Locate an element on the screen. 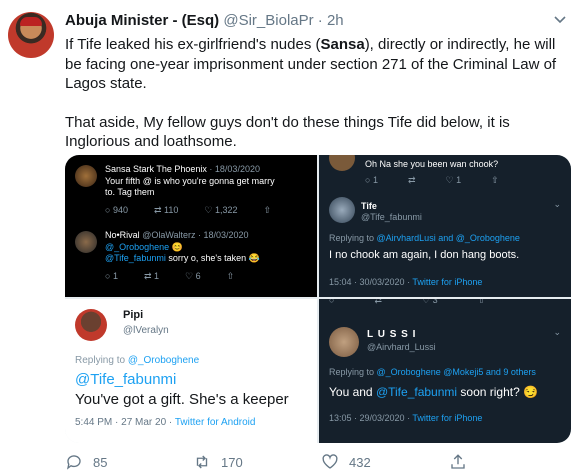 The image size is (581, 474). screenshot-actions: ○ 1 ⇄ 1 ♡ 6 ⇧ is located at coordinates (169, 276).